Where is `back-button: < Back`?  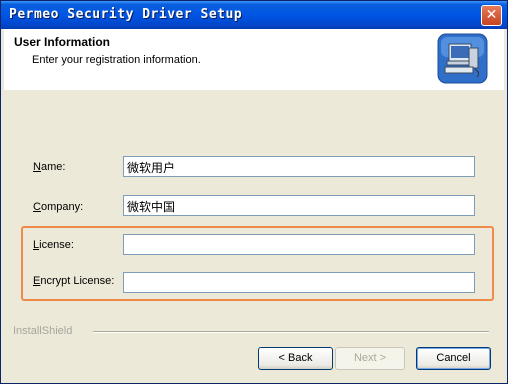
back-button: < Back is located at coordinates (295, 358).